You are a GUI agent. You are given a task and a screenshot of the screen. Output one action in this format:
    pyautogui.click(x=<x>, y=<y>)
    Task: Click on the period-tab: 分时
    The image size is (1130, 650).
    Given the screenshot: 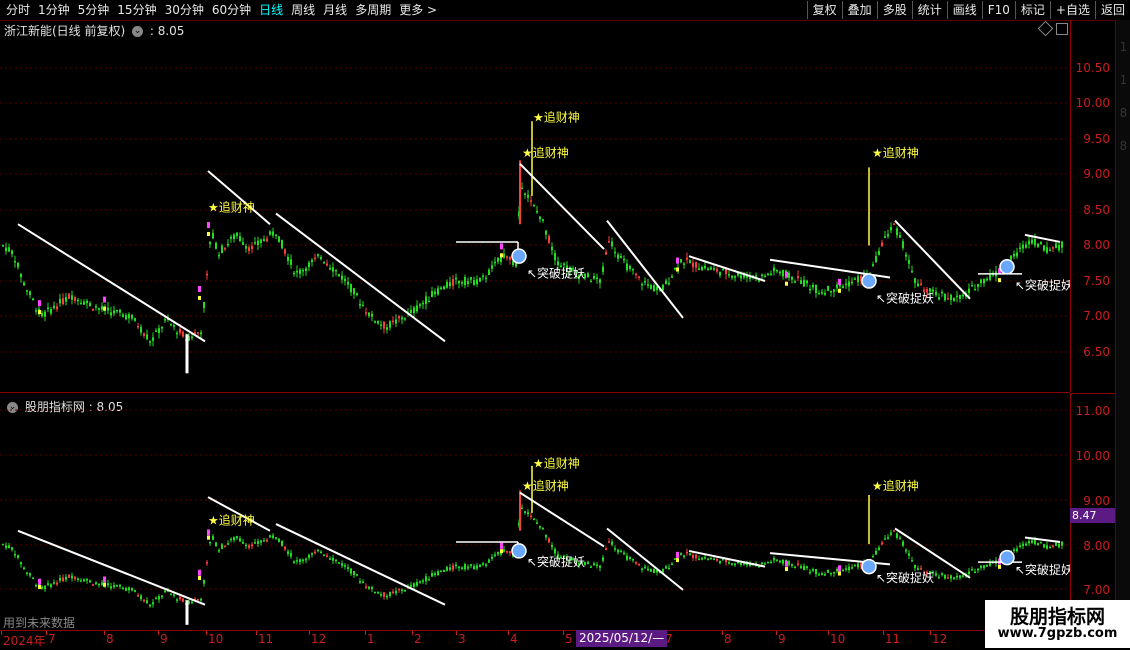 What is the action you would take?
    pyautogui.click(x=18, y=10)
    